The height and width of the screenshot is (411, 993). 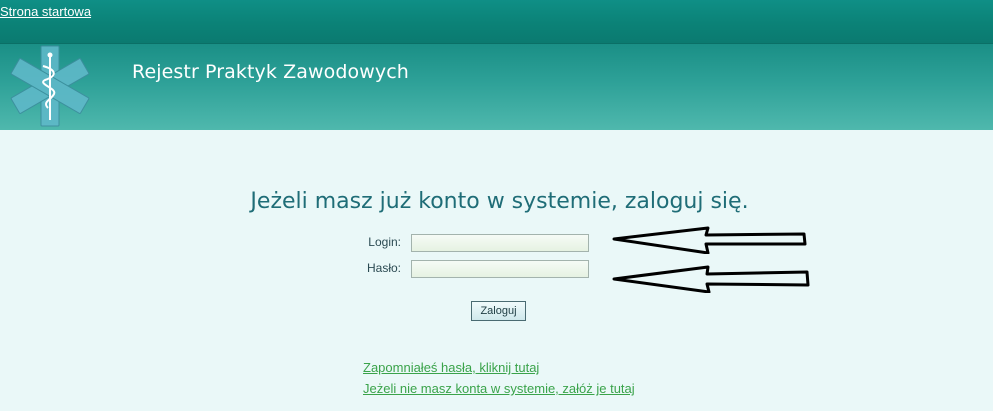 I want to click on top-bar: Strona startowa, so click(x=496, y=21).